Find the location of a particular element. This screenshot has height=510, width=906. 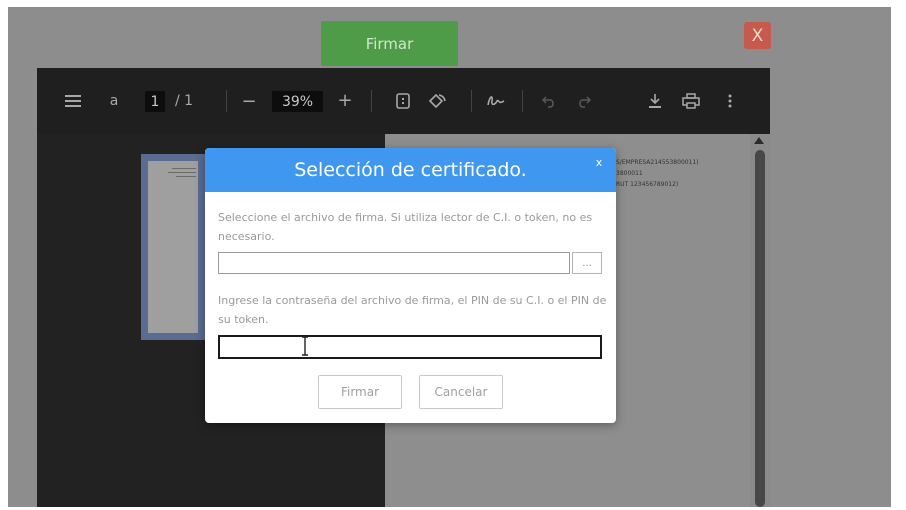

page-number-input: 1 is located at coordinates (155, 101).